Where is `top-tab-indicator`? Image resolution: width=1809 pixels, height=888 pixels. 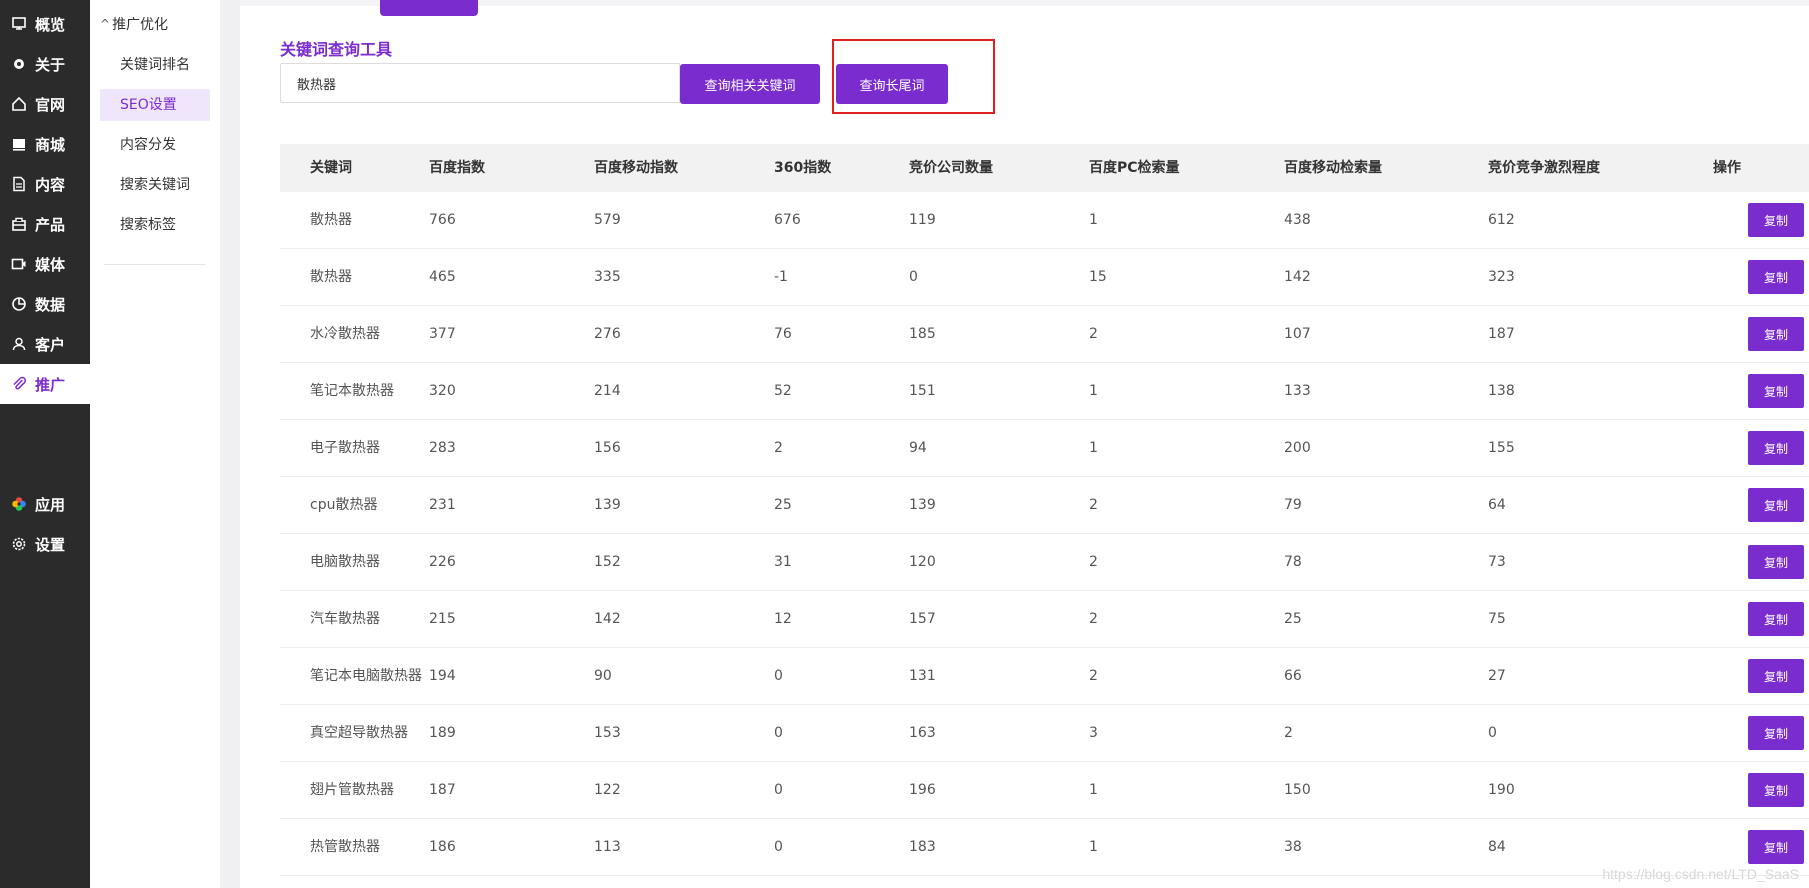 top-tab-indicator is located at coordinates (429, 8).